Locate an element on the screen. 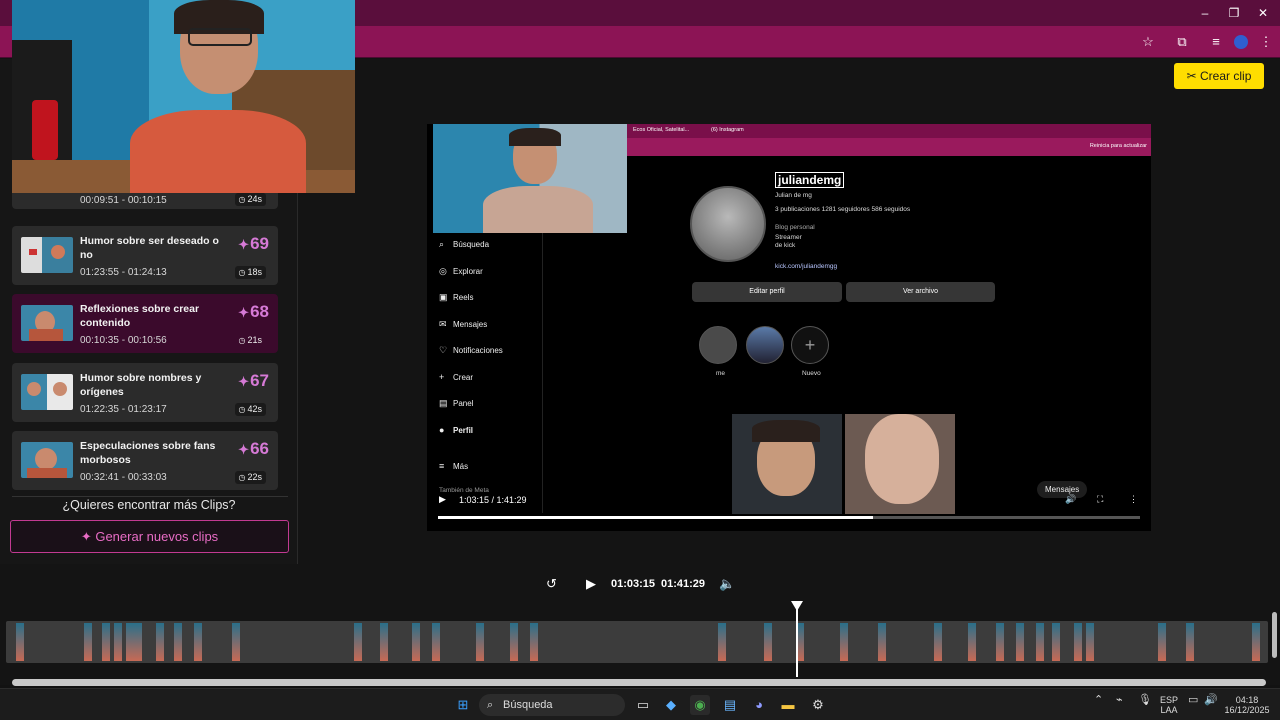 The image size is (1280, 720). close-button: ✕ is located at coordinates (1263, 13).